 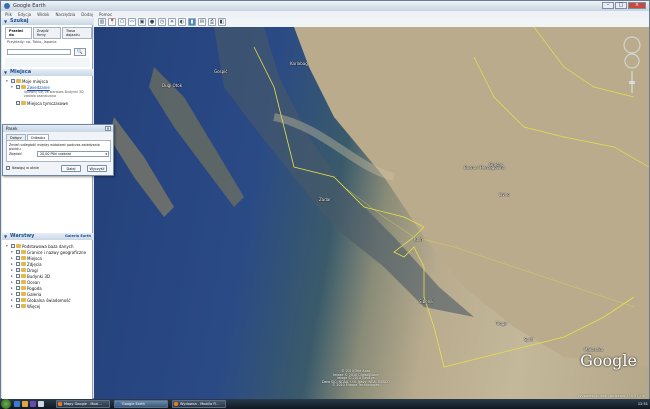 What do you see at coordinates (118, 404) in the screenshot?
I see `google-earth-icon` at bounding box center [118, 404].